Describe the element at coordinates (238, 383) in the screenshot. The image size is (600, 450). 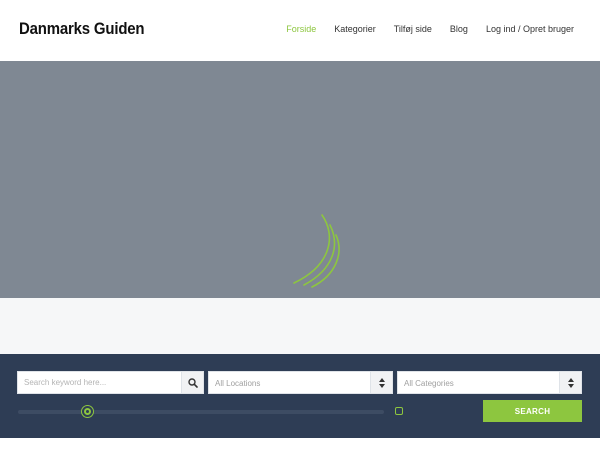
I see `location-select-value: All Locations` at that location.